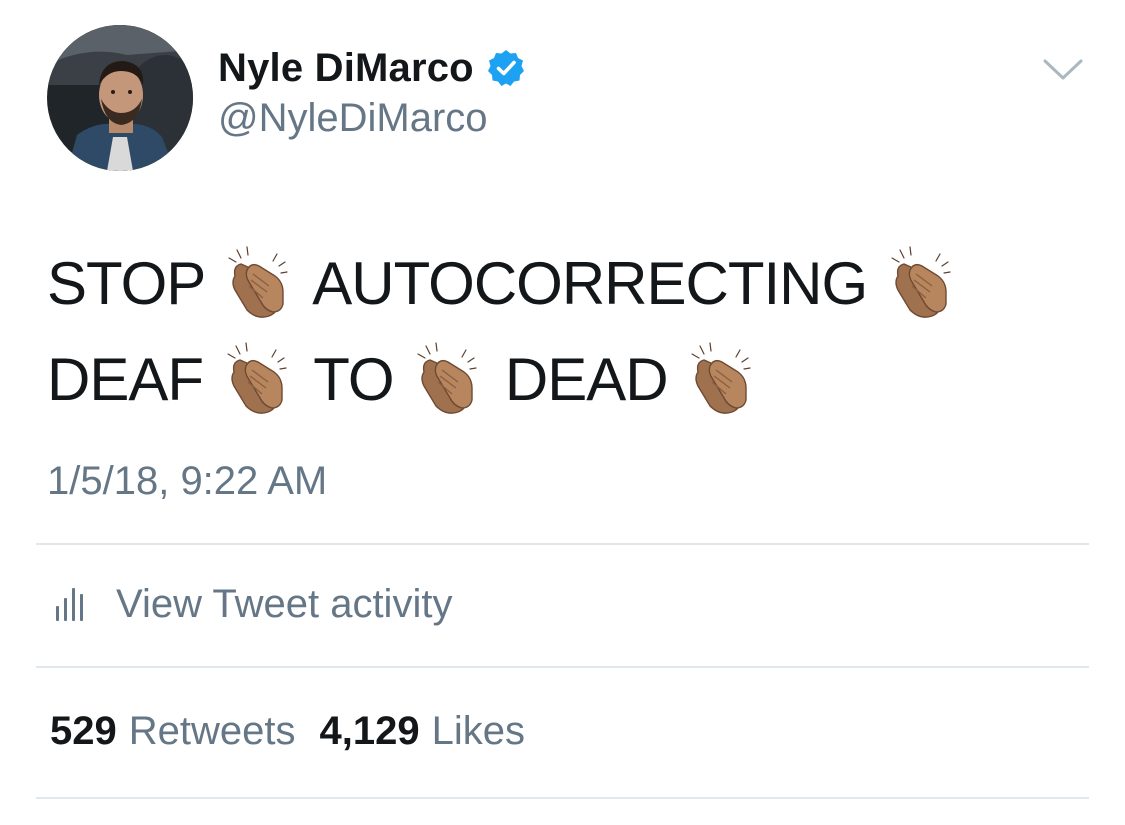 The image size is (1125, 825). What do you see at coordinates (69, 604) in the screenshot?
I see `bar-chart-icon` at bounding box center [69, 604].